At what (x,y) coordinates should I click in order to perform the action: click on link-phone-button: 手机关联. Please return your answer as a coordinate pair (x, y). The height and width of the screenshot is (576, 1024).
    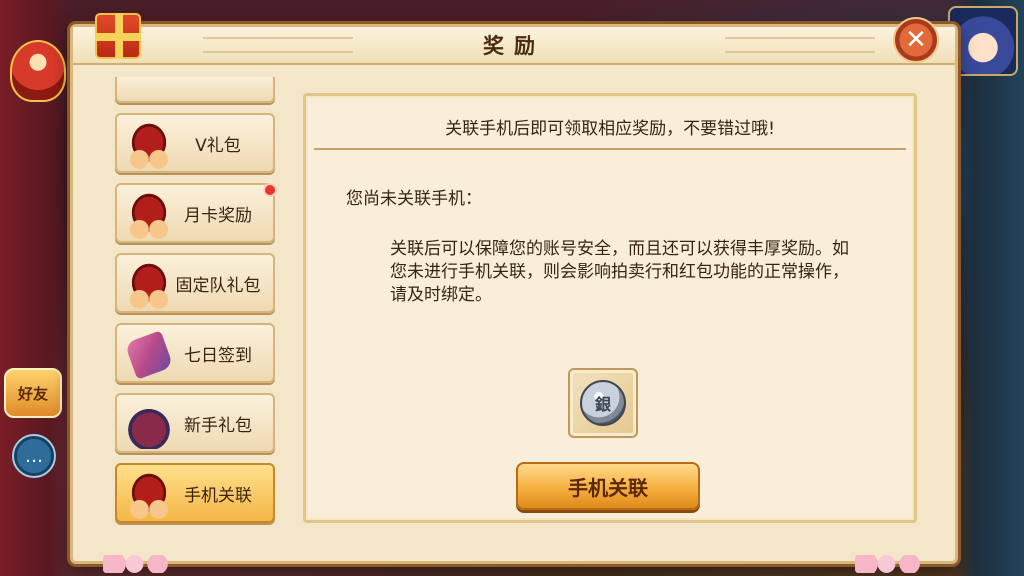
    Looking at the image, I should click on (608, 486).